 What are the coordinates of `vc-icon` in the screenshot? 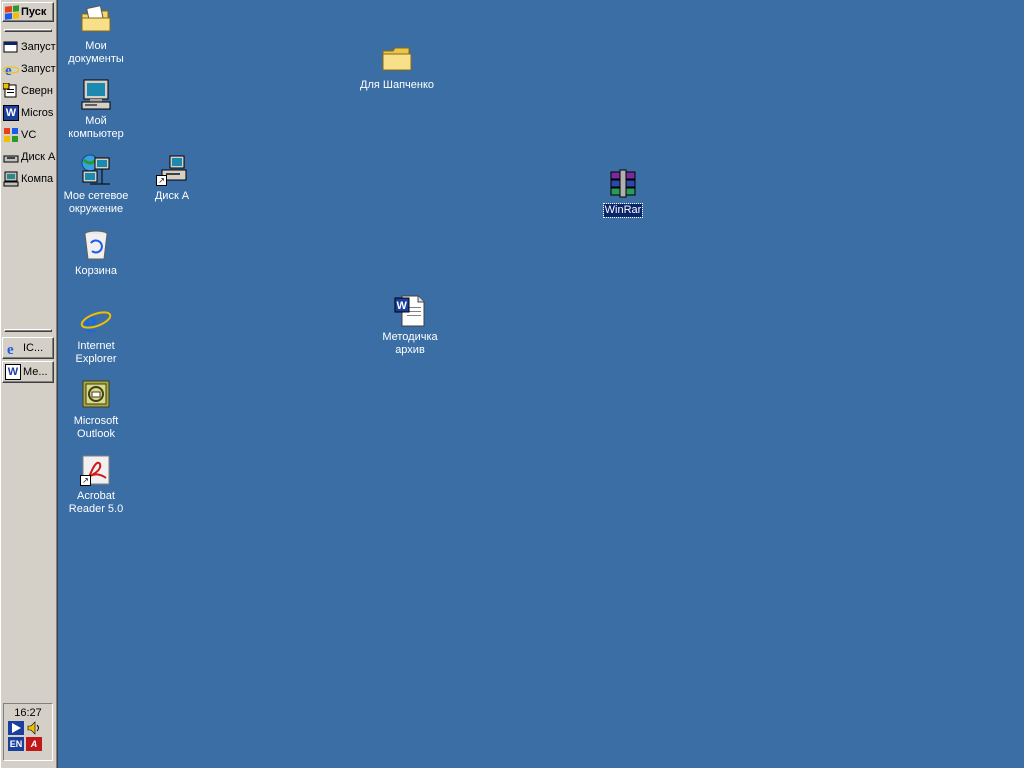 It's located at (11, 135).